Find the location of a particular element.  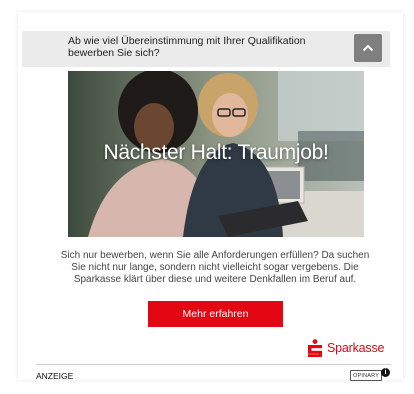

footer-divider is located at coordinates (213, 364).